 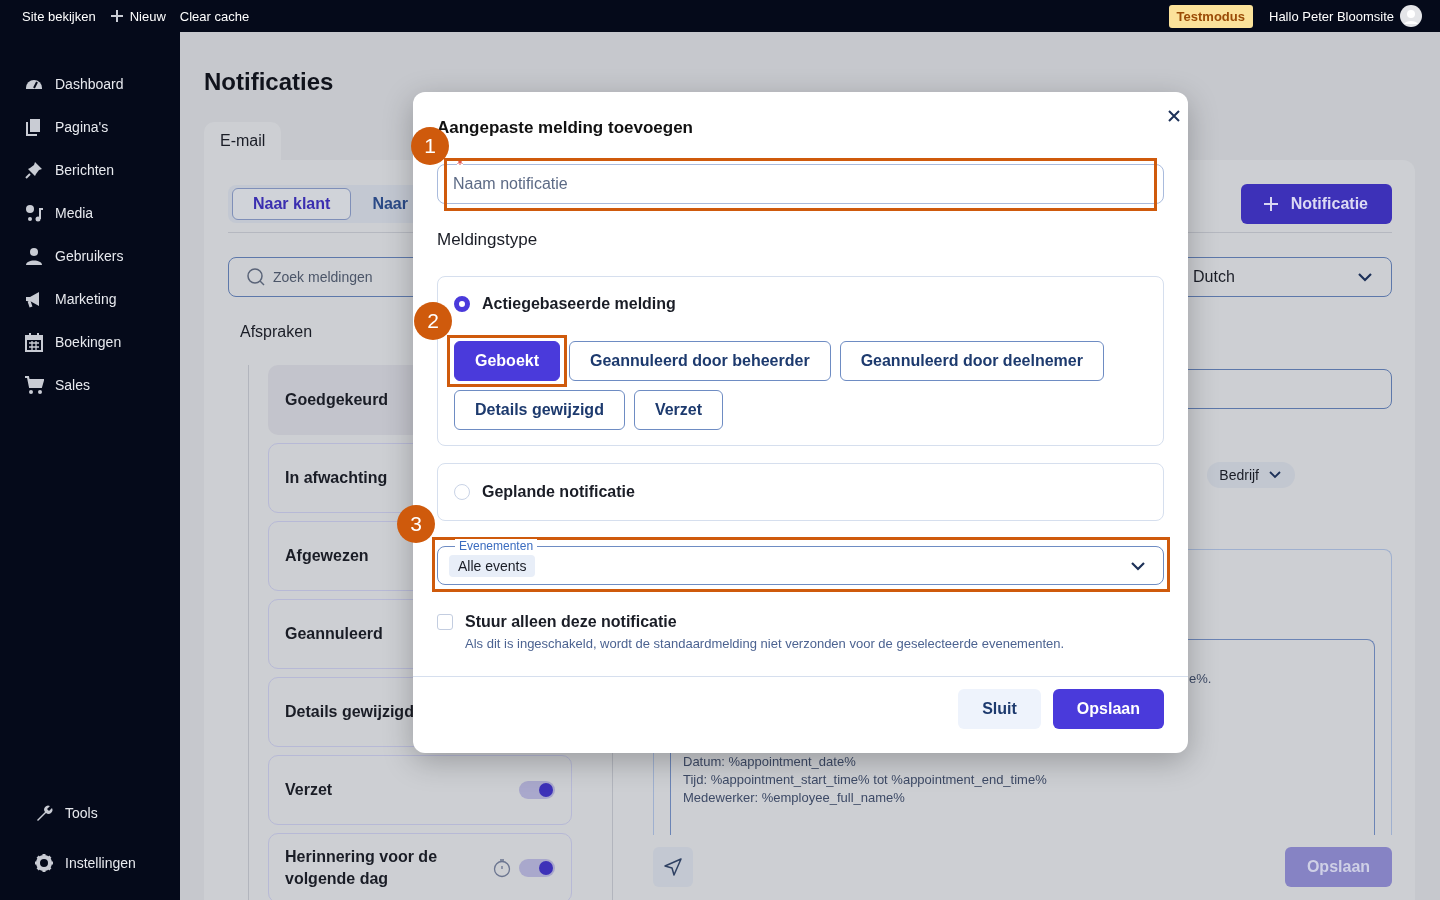 What do you see at coordinates (327, 556) in the screenshot?
I see `notification-label: Afgewezen` at bounding box center [327, 556].